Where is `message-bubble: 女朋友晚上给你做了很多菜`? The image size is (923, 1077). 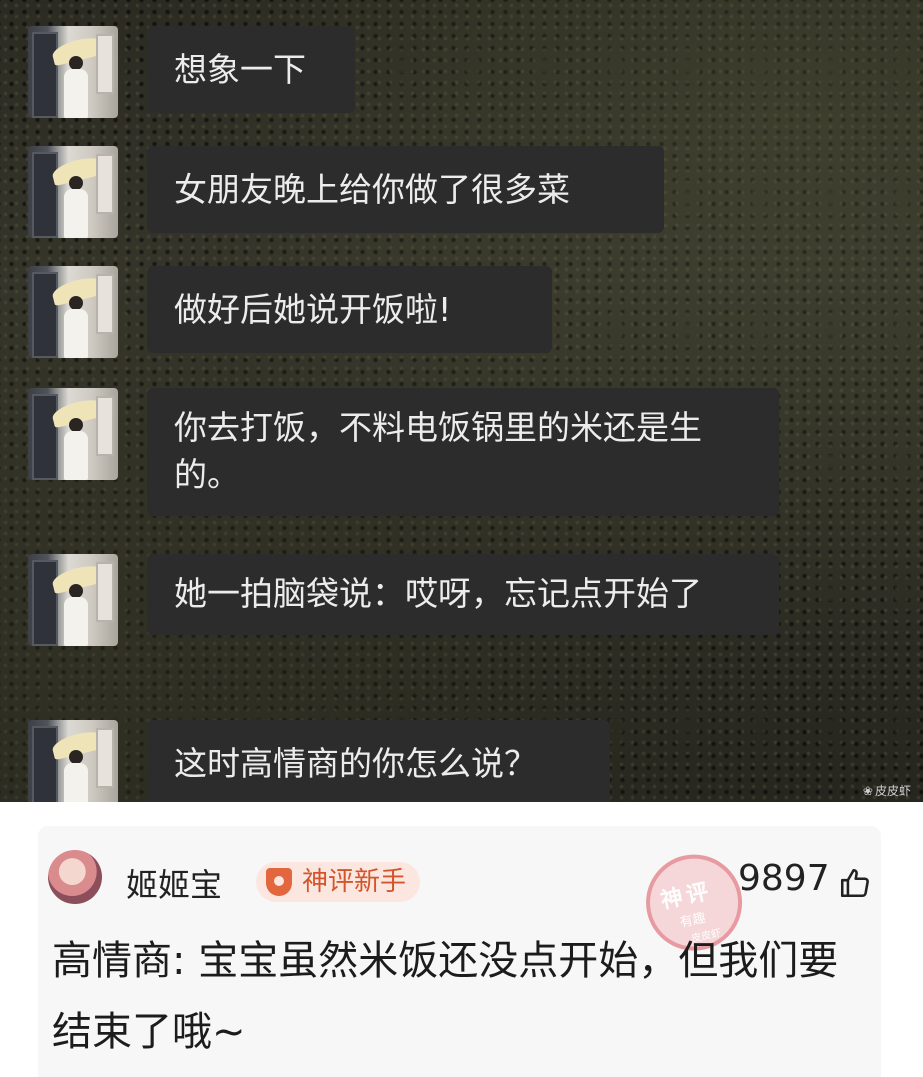 message-bubble: 女朋友晚上给你做了很多菜 is located at coordinates (405, 189).